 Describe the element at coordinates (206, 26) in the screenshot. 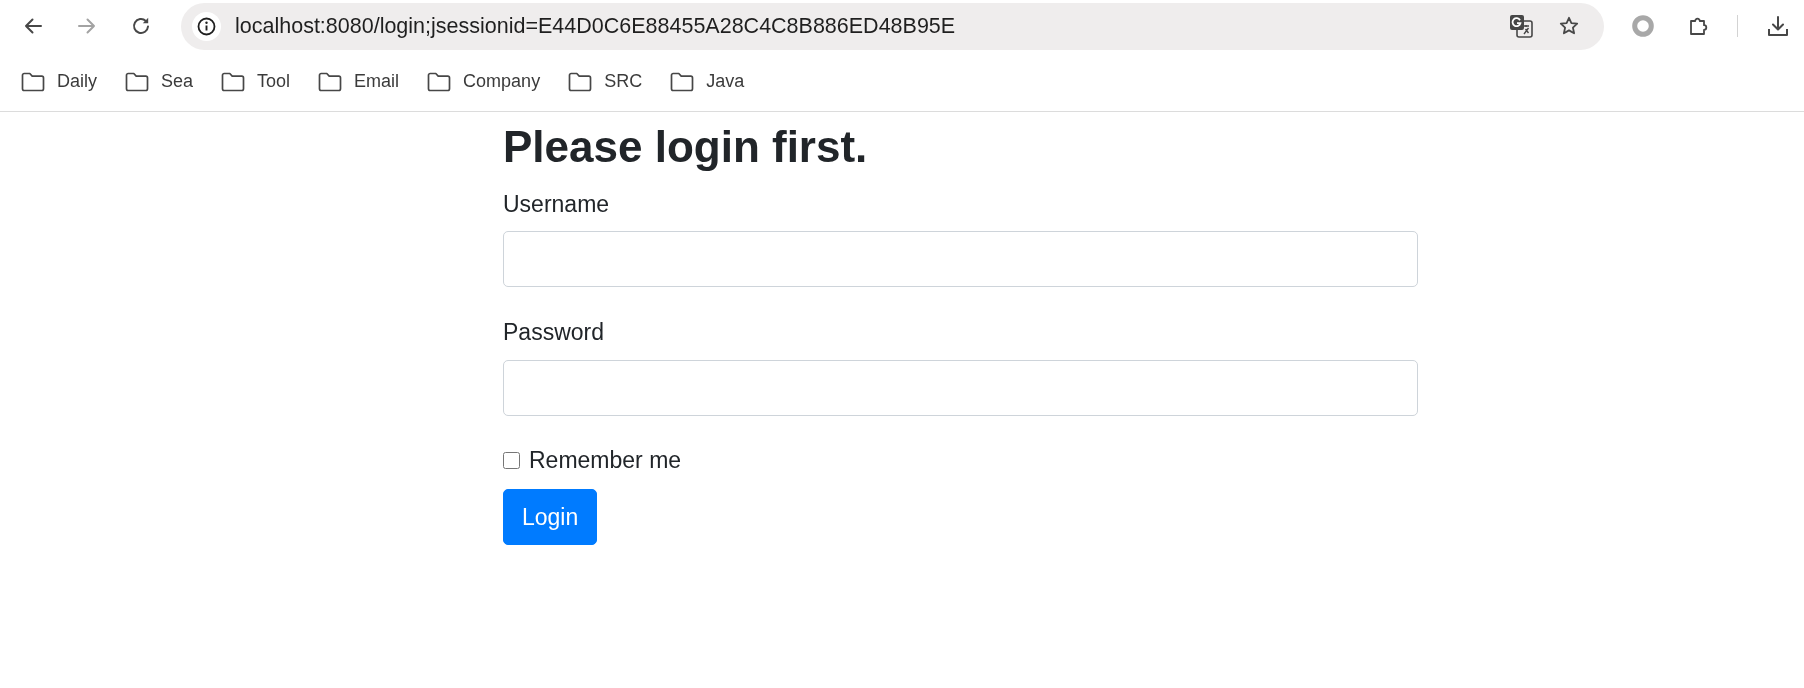

I see `info-icon` at that location.